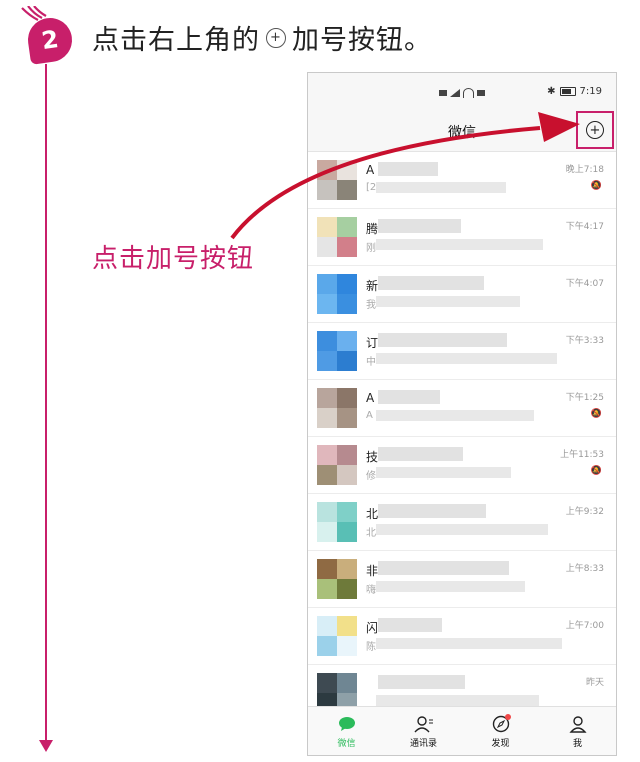 The height and width of the screenshot is (762, 640). Describe the element at coordinates (372, 628) in the screenshot. I see `chat-name: 闪` at that location.